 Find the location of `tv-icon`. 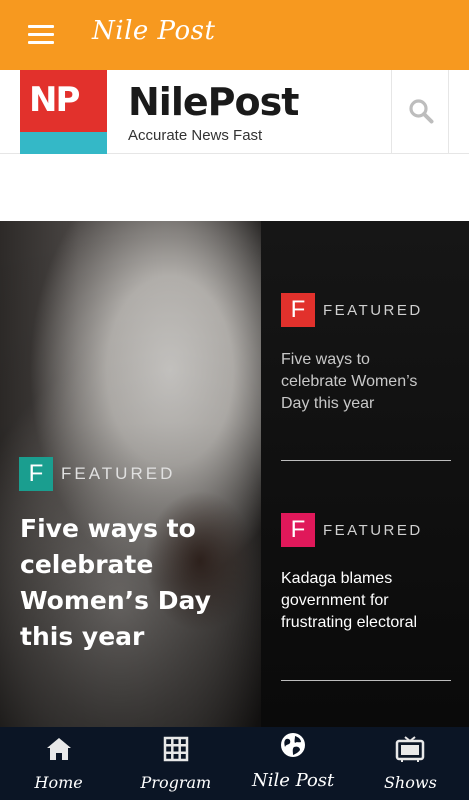

tv-icon is located at coordinates (410, 749).